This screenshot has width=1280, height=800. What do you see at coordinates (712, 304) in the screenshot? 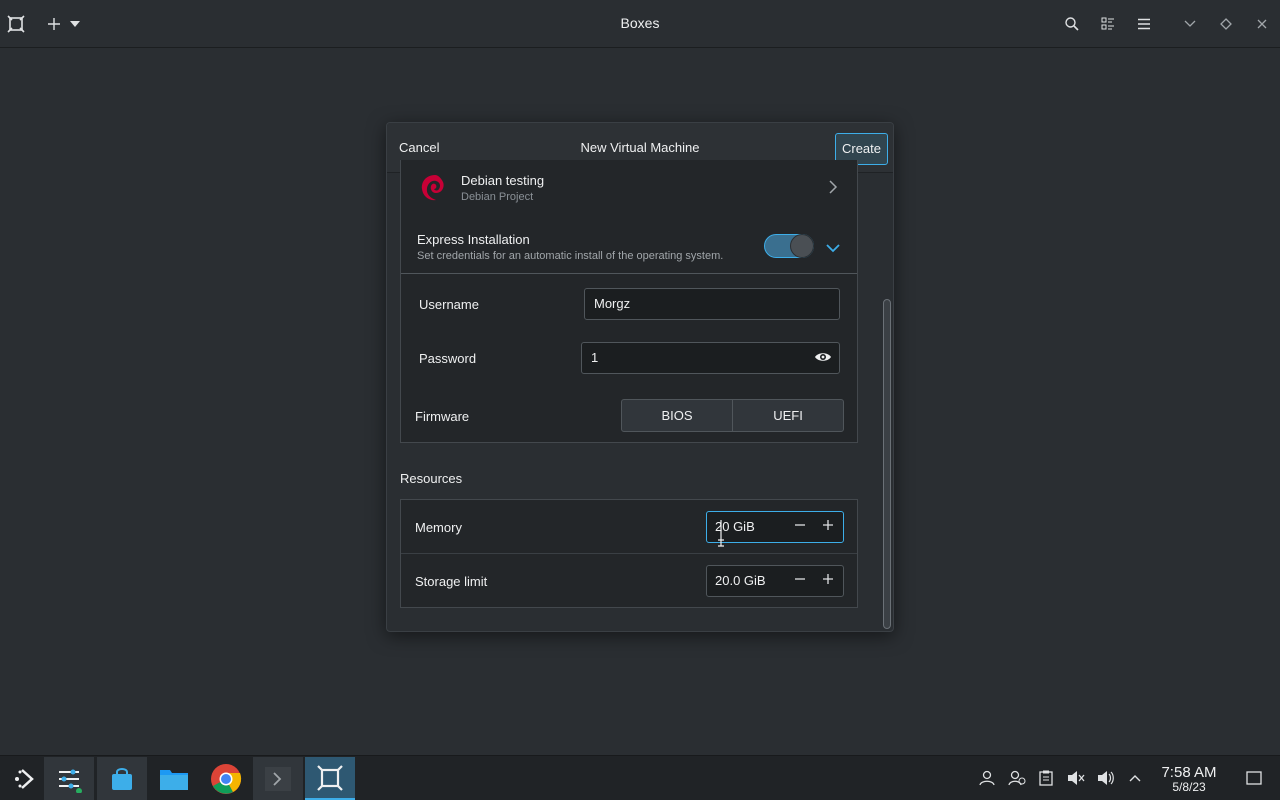
I see `username-field: Morgz` at bounding box center [712, 304].